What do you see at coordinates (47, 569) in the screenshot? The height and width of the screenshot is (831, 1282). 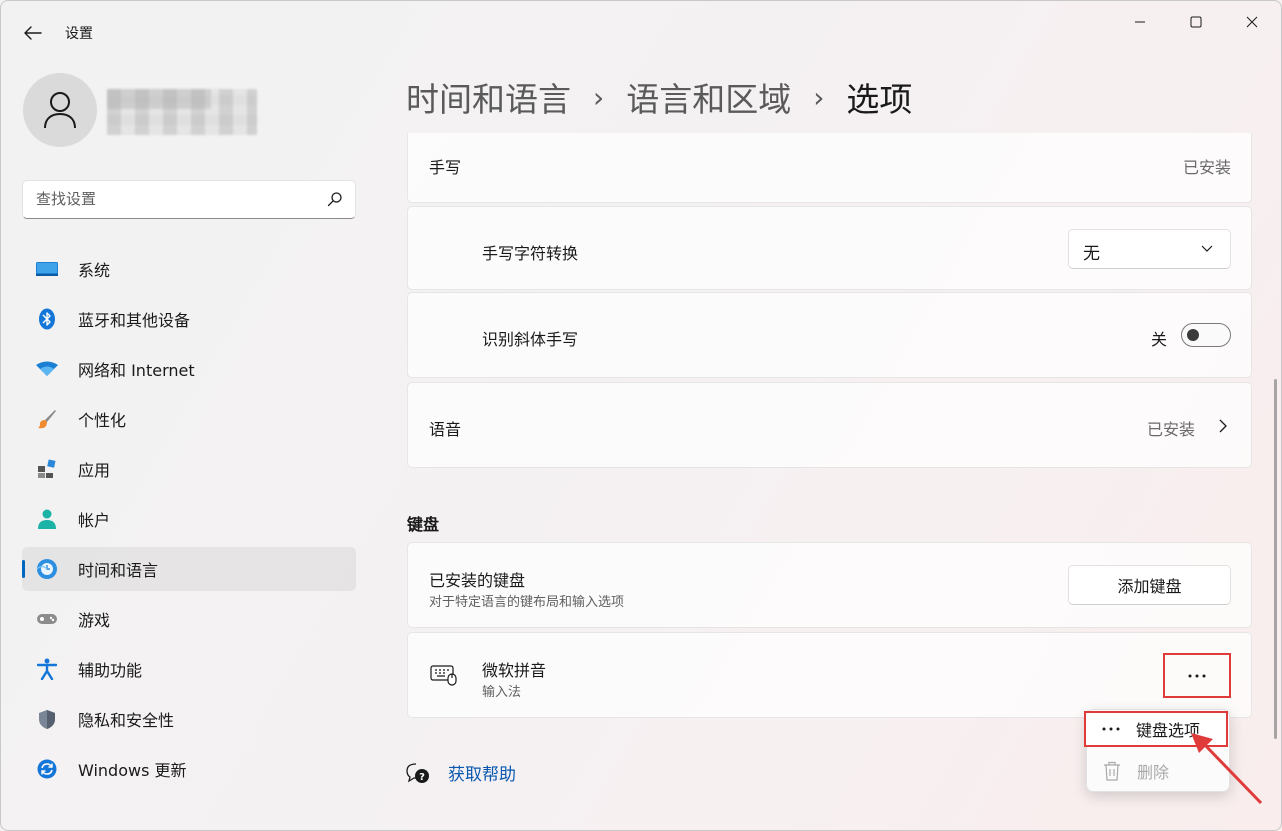 I see `globe-clock-icon` at bounding box center [47, 569].